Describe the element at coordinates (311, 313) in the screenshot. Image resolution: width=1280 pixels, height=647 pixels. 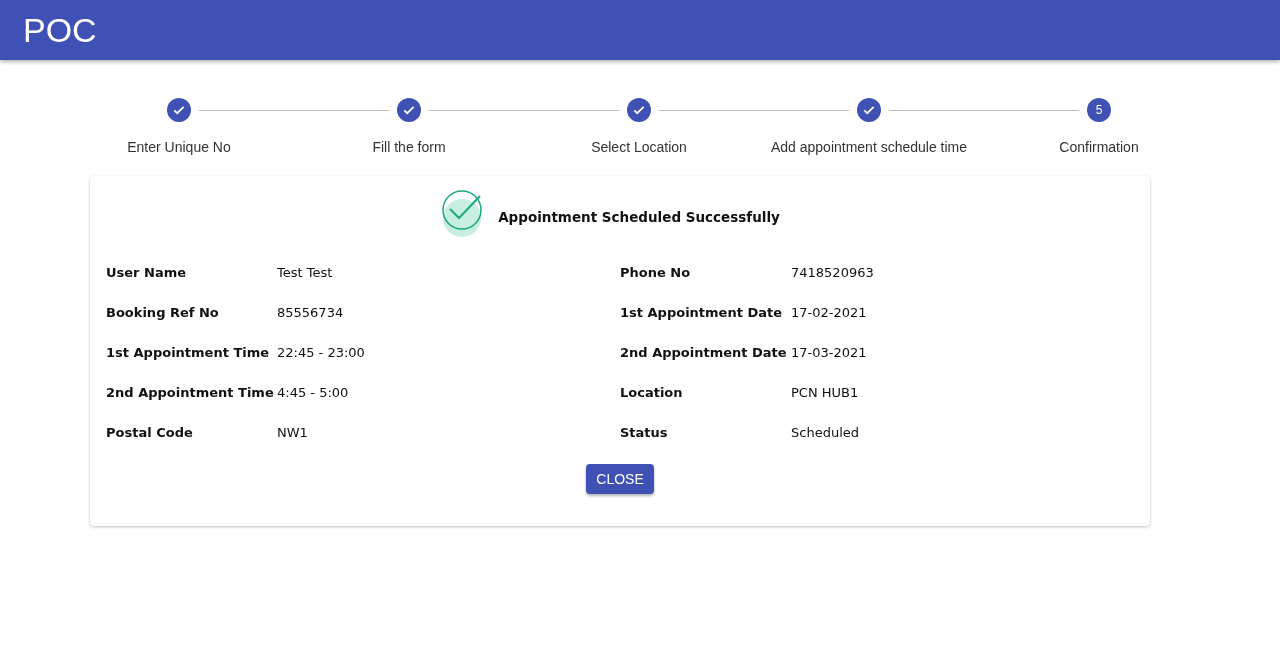
I see `field-value: 85556734` at that location.